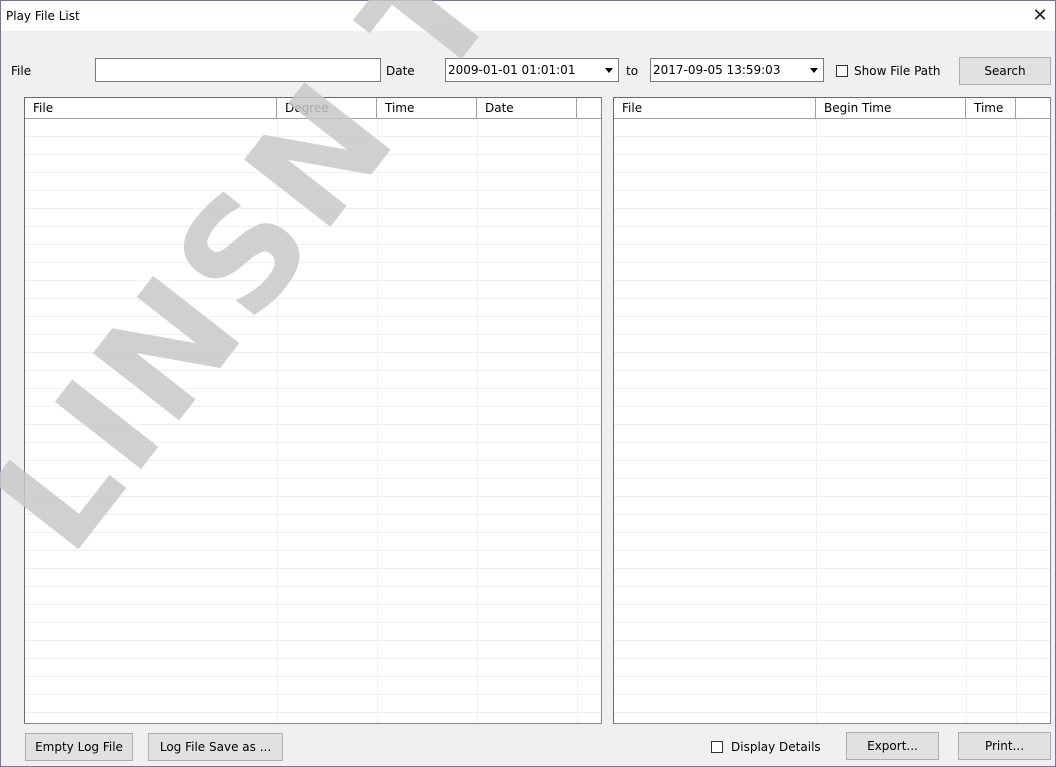  What do you see at coordinates (43, 16) in the screenshot?
I see `window-title: Play File List` at bounding box center [43, 16].